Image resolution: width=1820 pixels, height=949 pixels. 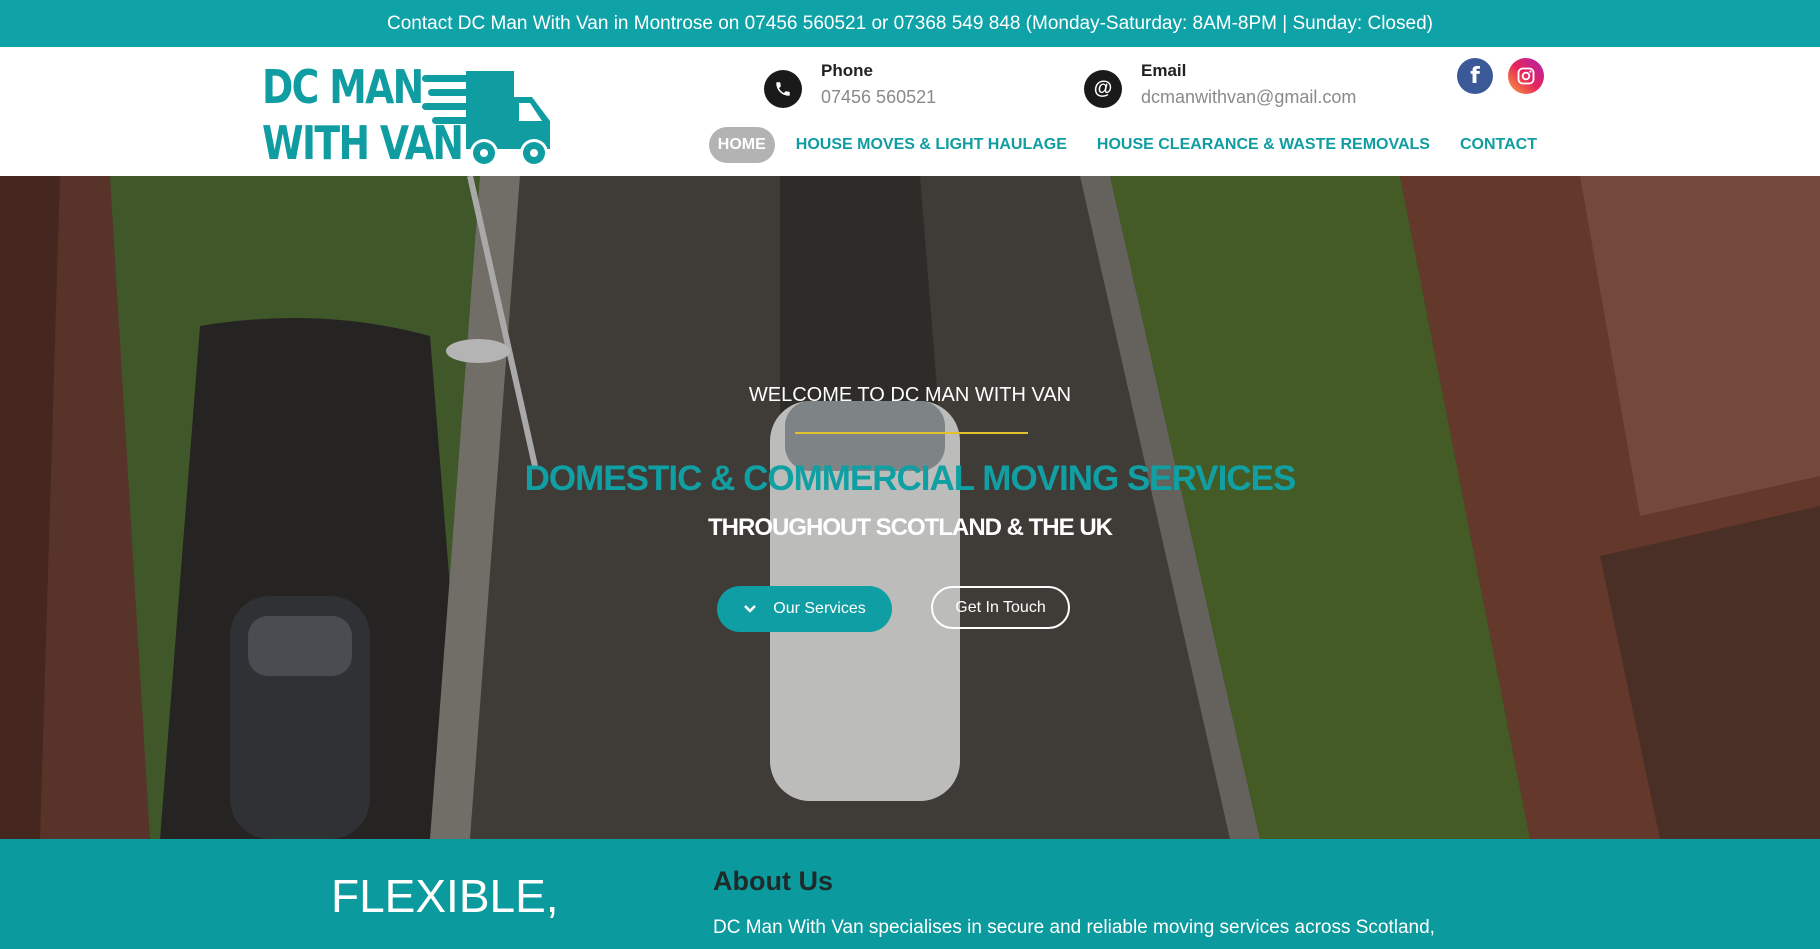 I want to click on get-in-touch-label: Get In Touch, so click(x=1000, y=607).